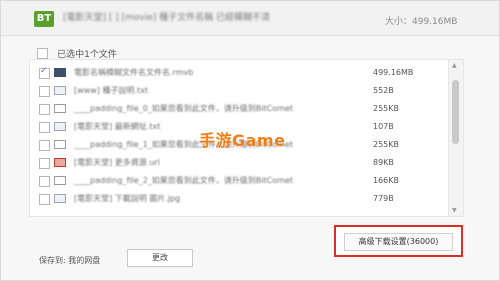 Image resolution: width=500 pixels, height=281 pixels. I want to click on file-size: 107B, so click(383, 126).